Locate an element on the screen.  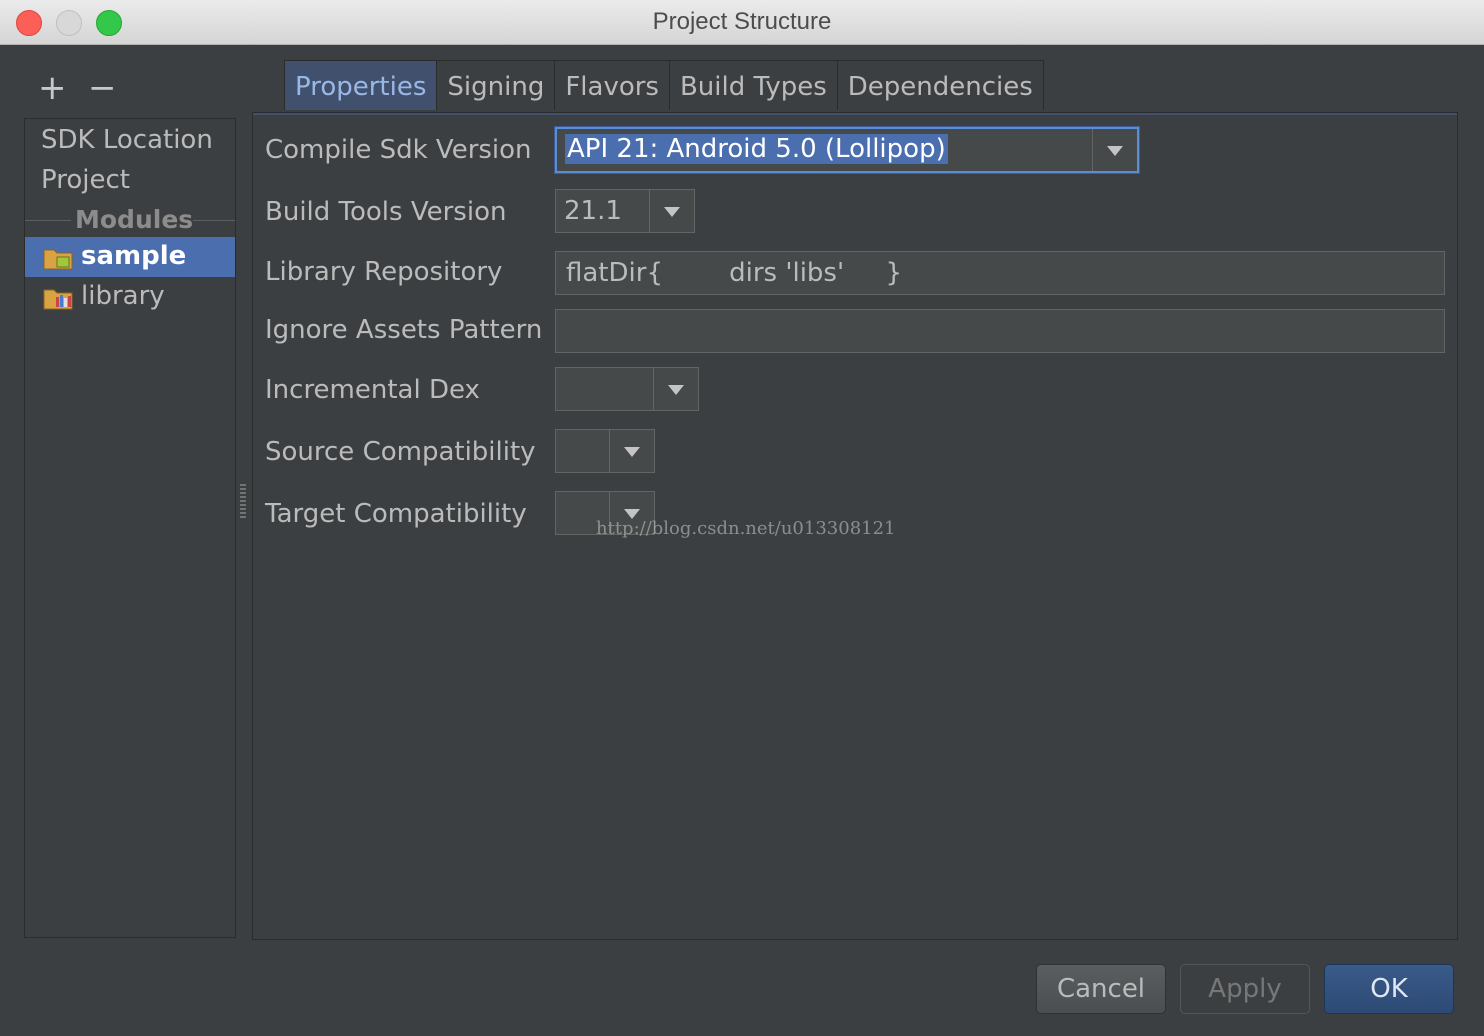
library-repo-label: Library Repository is located at coordinates (384, 272).